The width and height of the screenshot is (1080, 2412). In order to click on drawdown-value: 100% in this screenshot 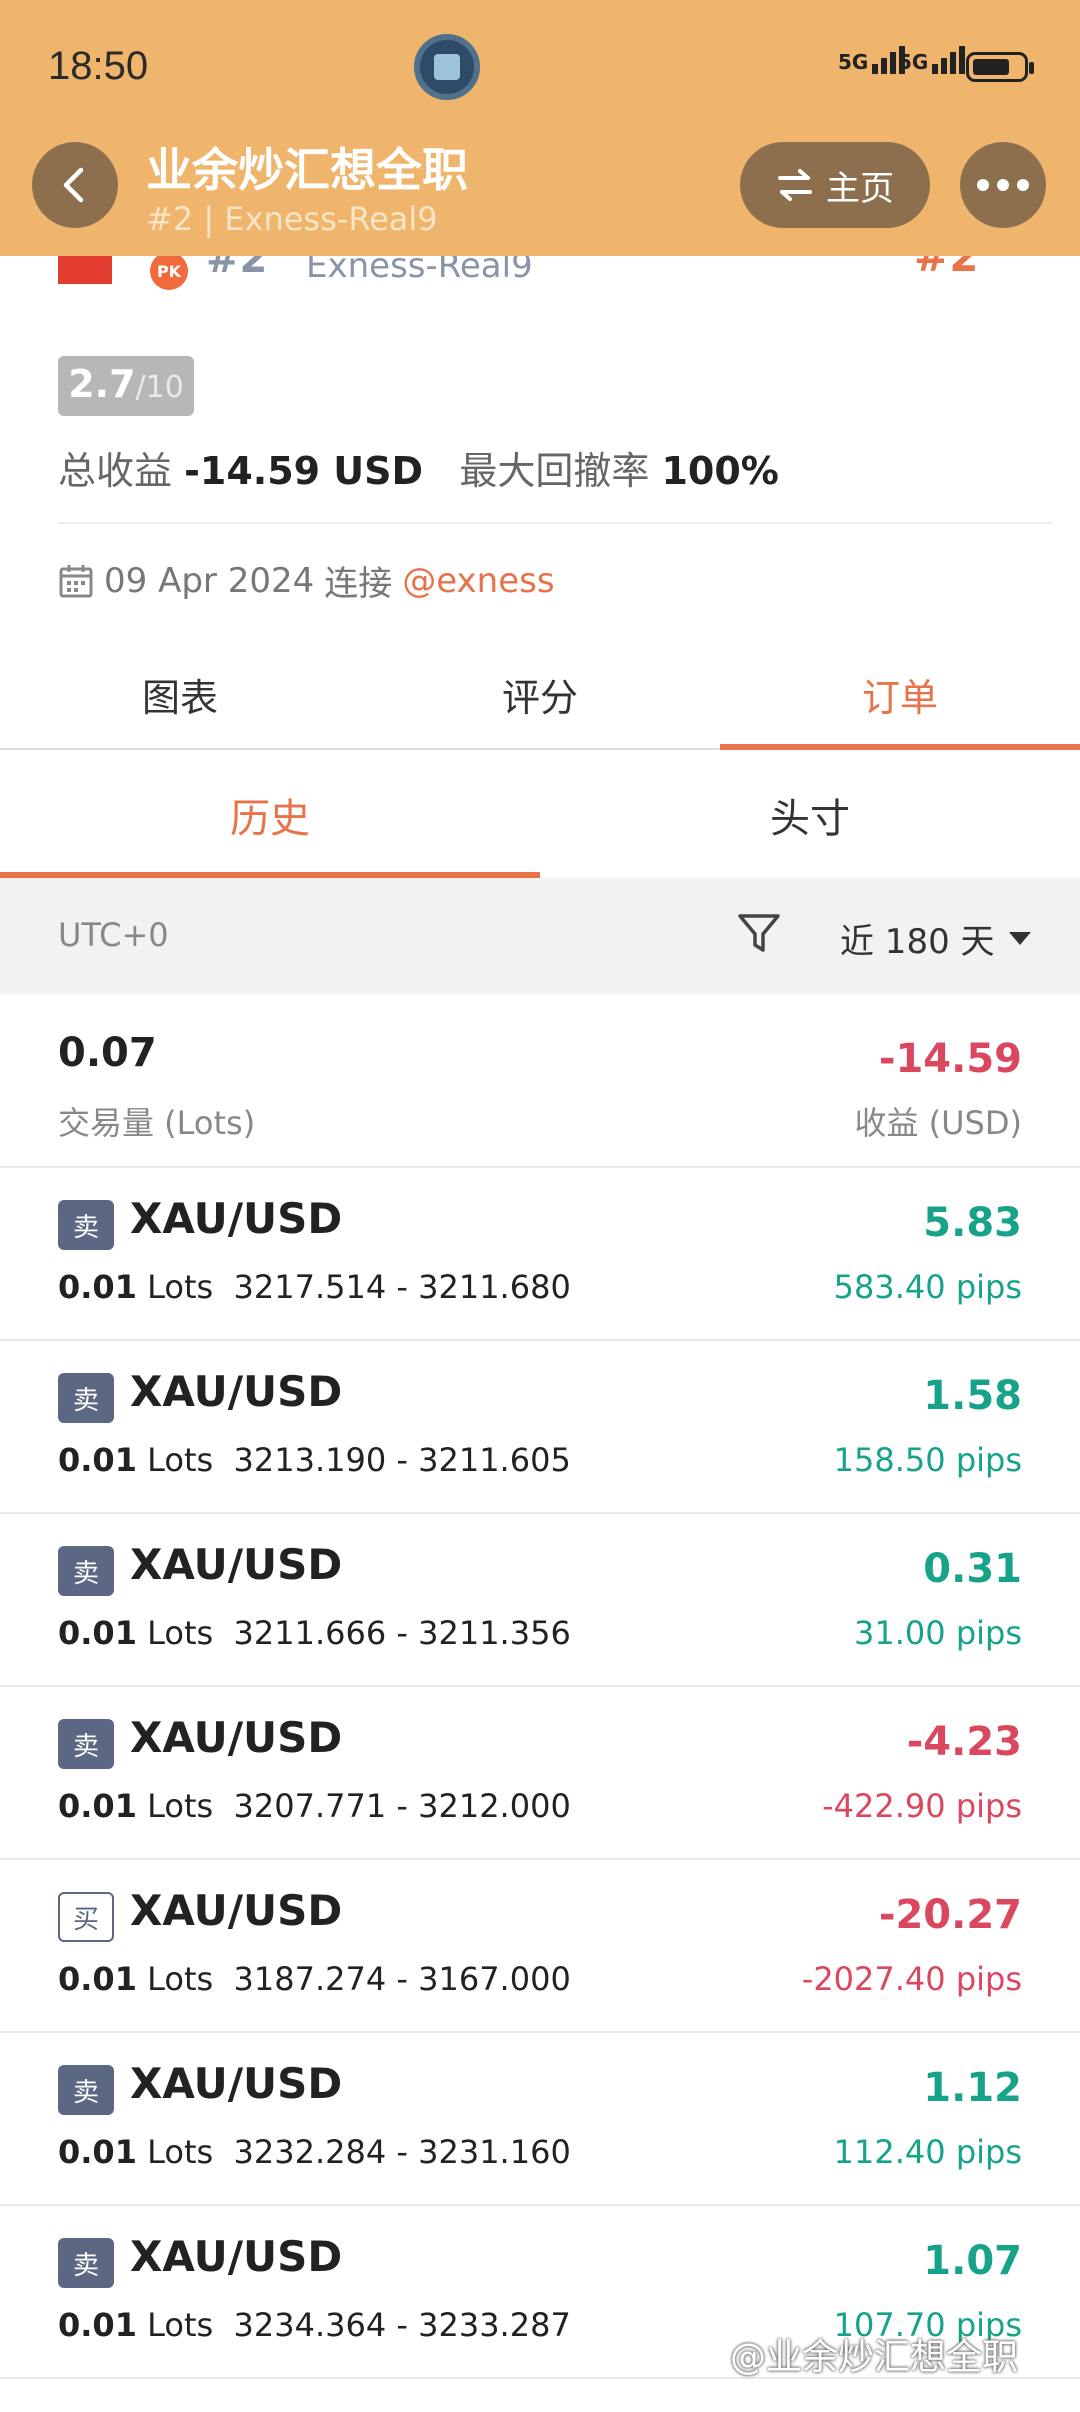, I will do `click(720, 471)`.